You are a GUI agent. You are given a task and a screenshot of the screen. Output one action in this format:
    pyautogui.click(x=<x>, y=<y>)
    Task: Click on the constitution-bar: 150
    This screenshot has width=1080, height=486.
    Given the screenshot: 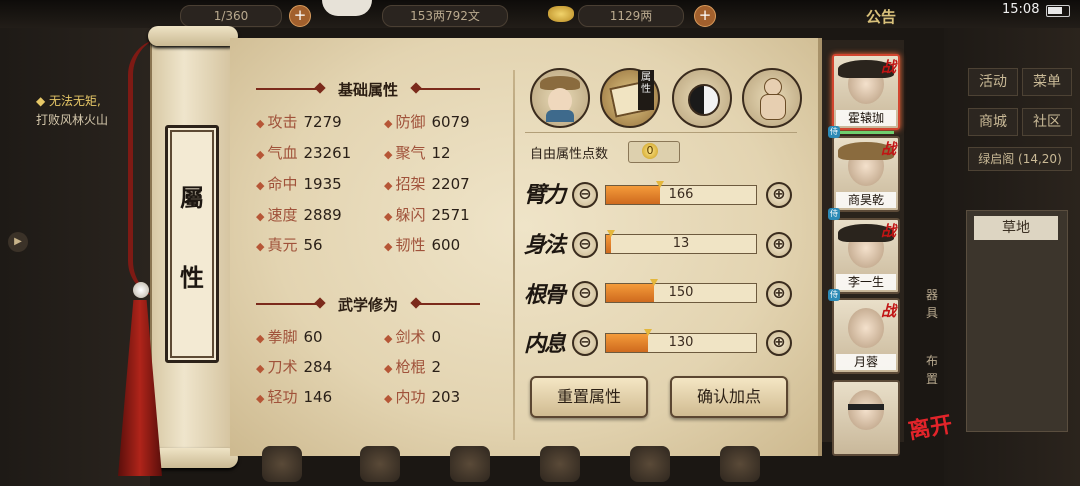 What is the action you would take?
    pyautogui.click(x=681, y=291)
    